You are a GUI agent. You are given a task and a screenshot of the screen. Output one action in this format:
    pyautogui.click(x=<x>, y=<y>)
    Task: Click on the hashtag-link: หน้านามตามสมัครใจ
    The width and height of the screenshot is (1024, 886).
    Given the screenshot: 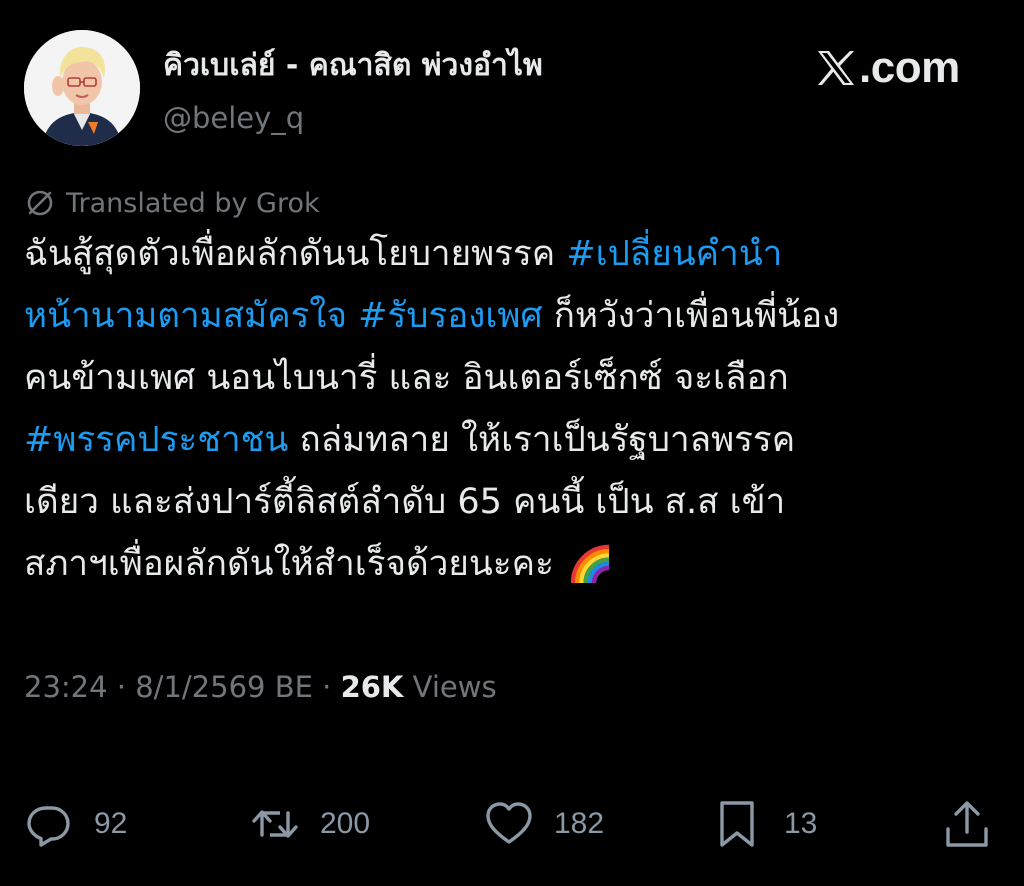 What is the action you would take?
    pyautogui.click(x=185, y=316)
    